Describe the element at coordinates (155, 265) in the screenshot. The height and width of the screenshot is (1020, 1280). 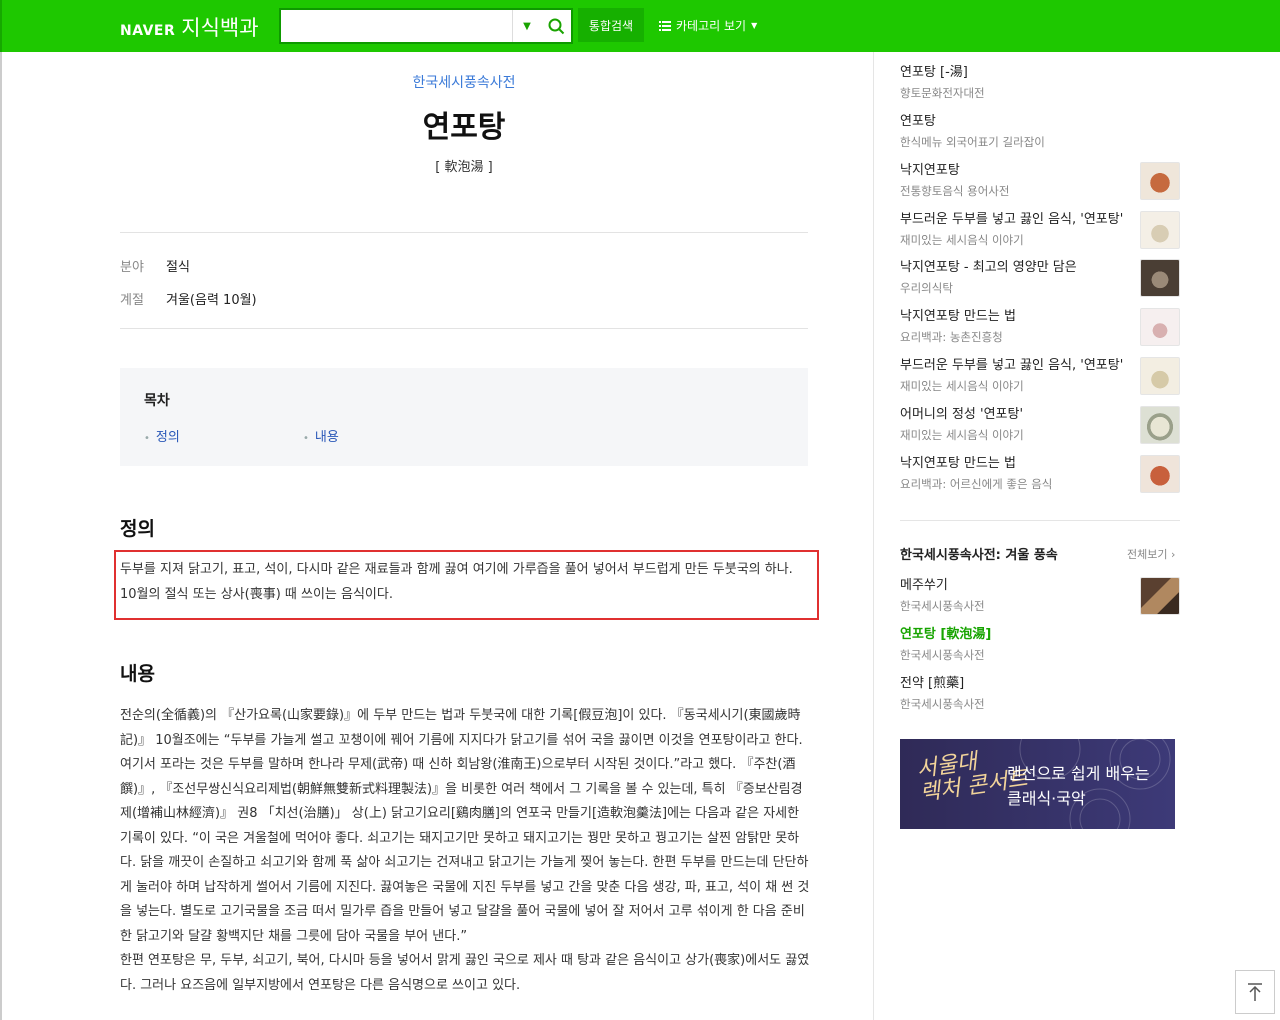
I see `meta-row-field: 분야 절식` at that location.